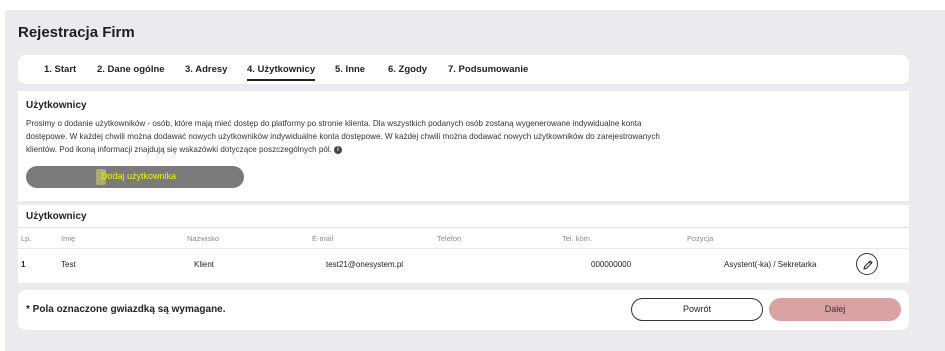 This screenshot has width=945, height=351. What do you see at coordinates (204, 264) in the screenshot?
I see `cell-nazwisko: Klient` at bounding box center [204, 264].